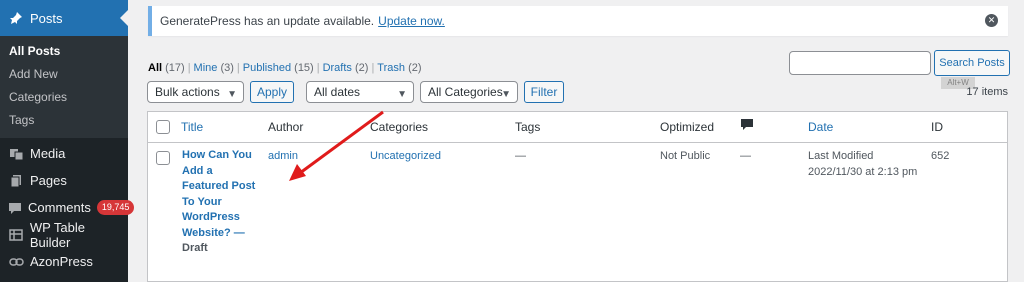  What do you see at coordinates (405, 156) in the screenshot?
I see `category-link: Uncategorized` at bounding box center [405, 156].